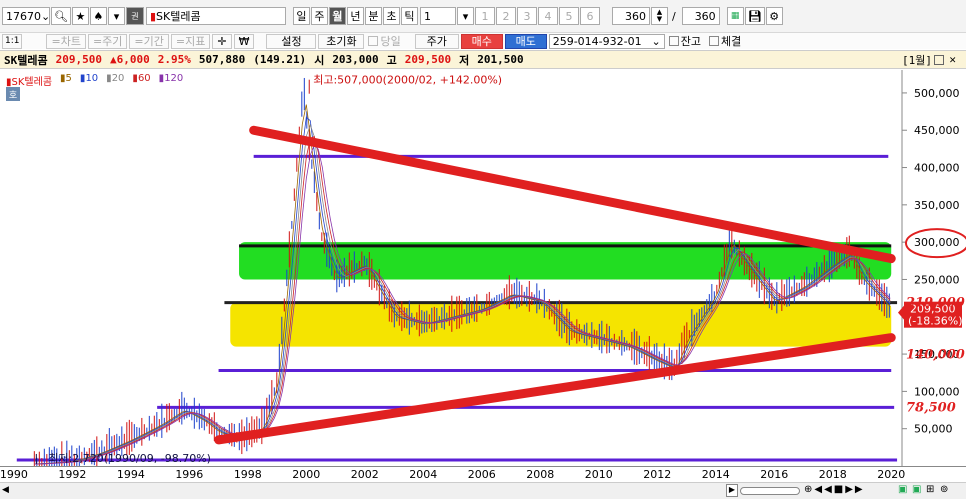  I want to click on stock-code-value: 17670, so click(23, 16).